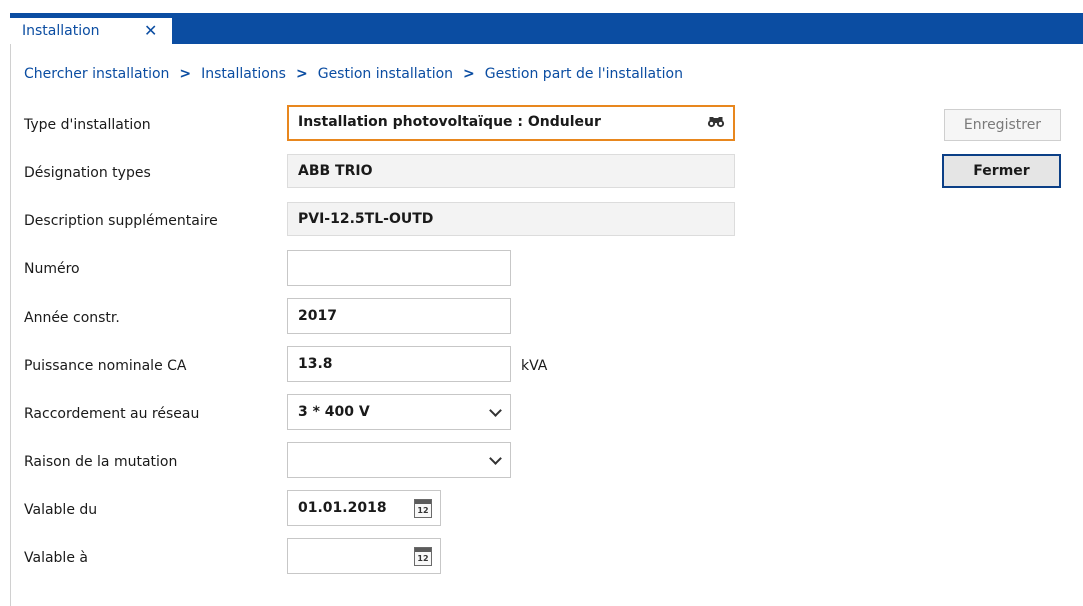  What do you see at coordinates (716, 122) in the screenshot?
I see `binoculars-icon` at bounding box center [716, 122].